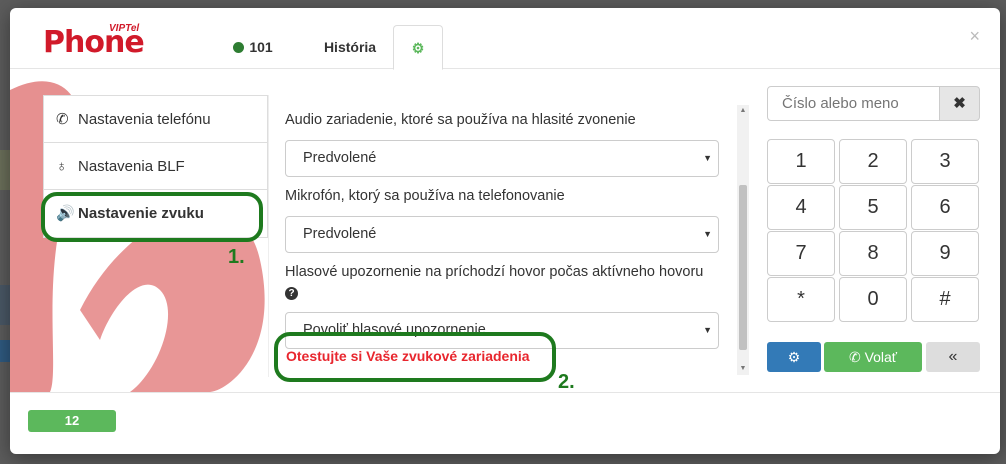 The image size is (1006, 464). I want to click on annotation-highlight-step2, so click(415, 357).